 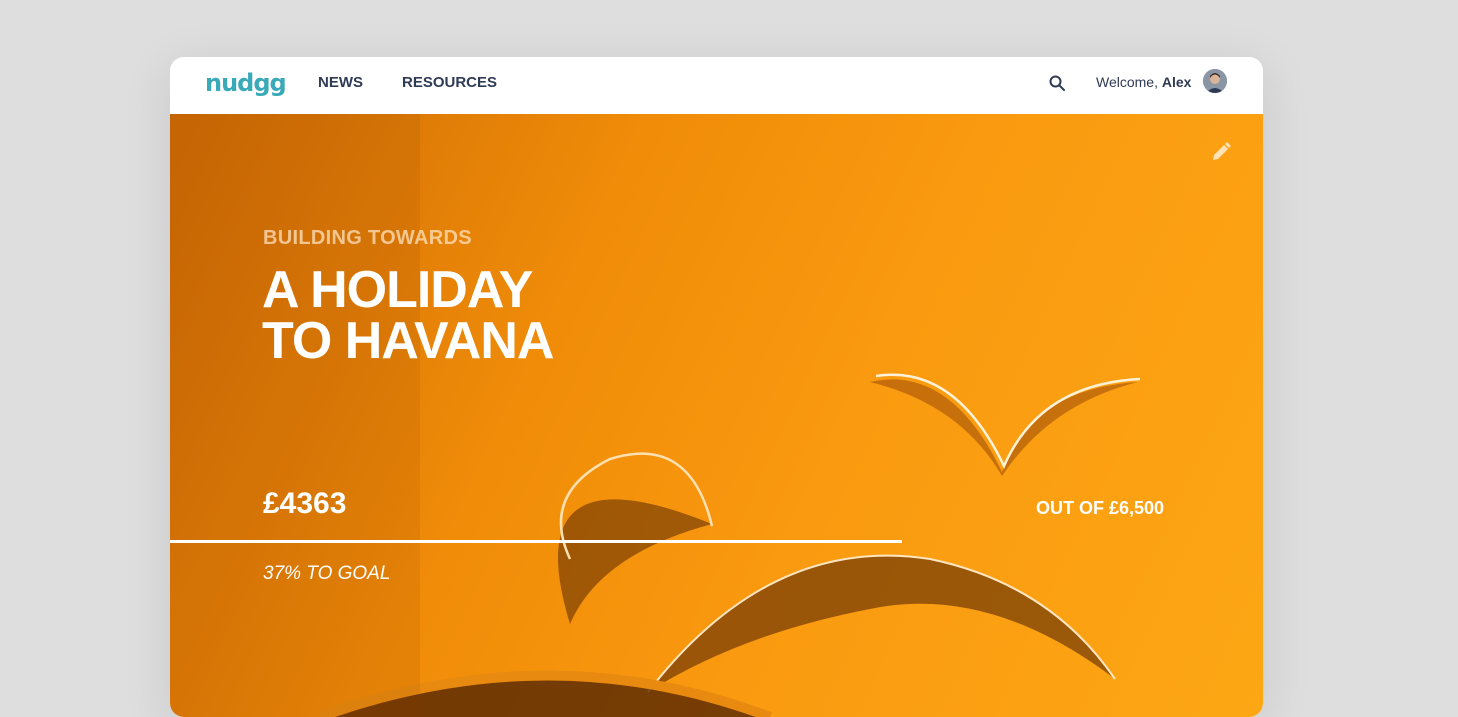 I want to click on search-icon, so click(x=1057, y=83).